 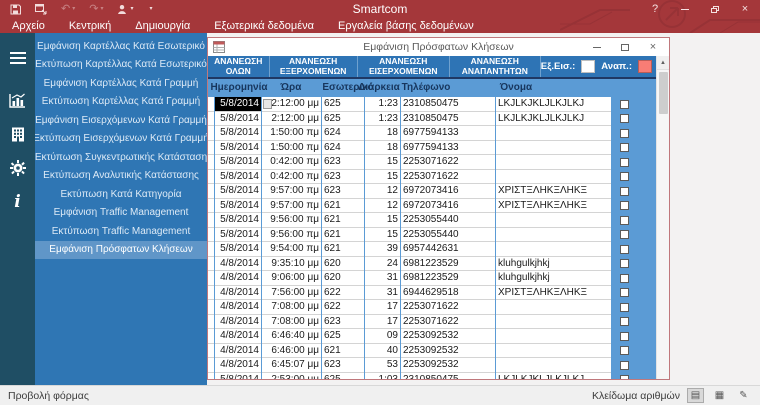 I want to click on name-cell: LKJLKJKLJLKJLKJ, so click(x=553, y=375).